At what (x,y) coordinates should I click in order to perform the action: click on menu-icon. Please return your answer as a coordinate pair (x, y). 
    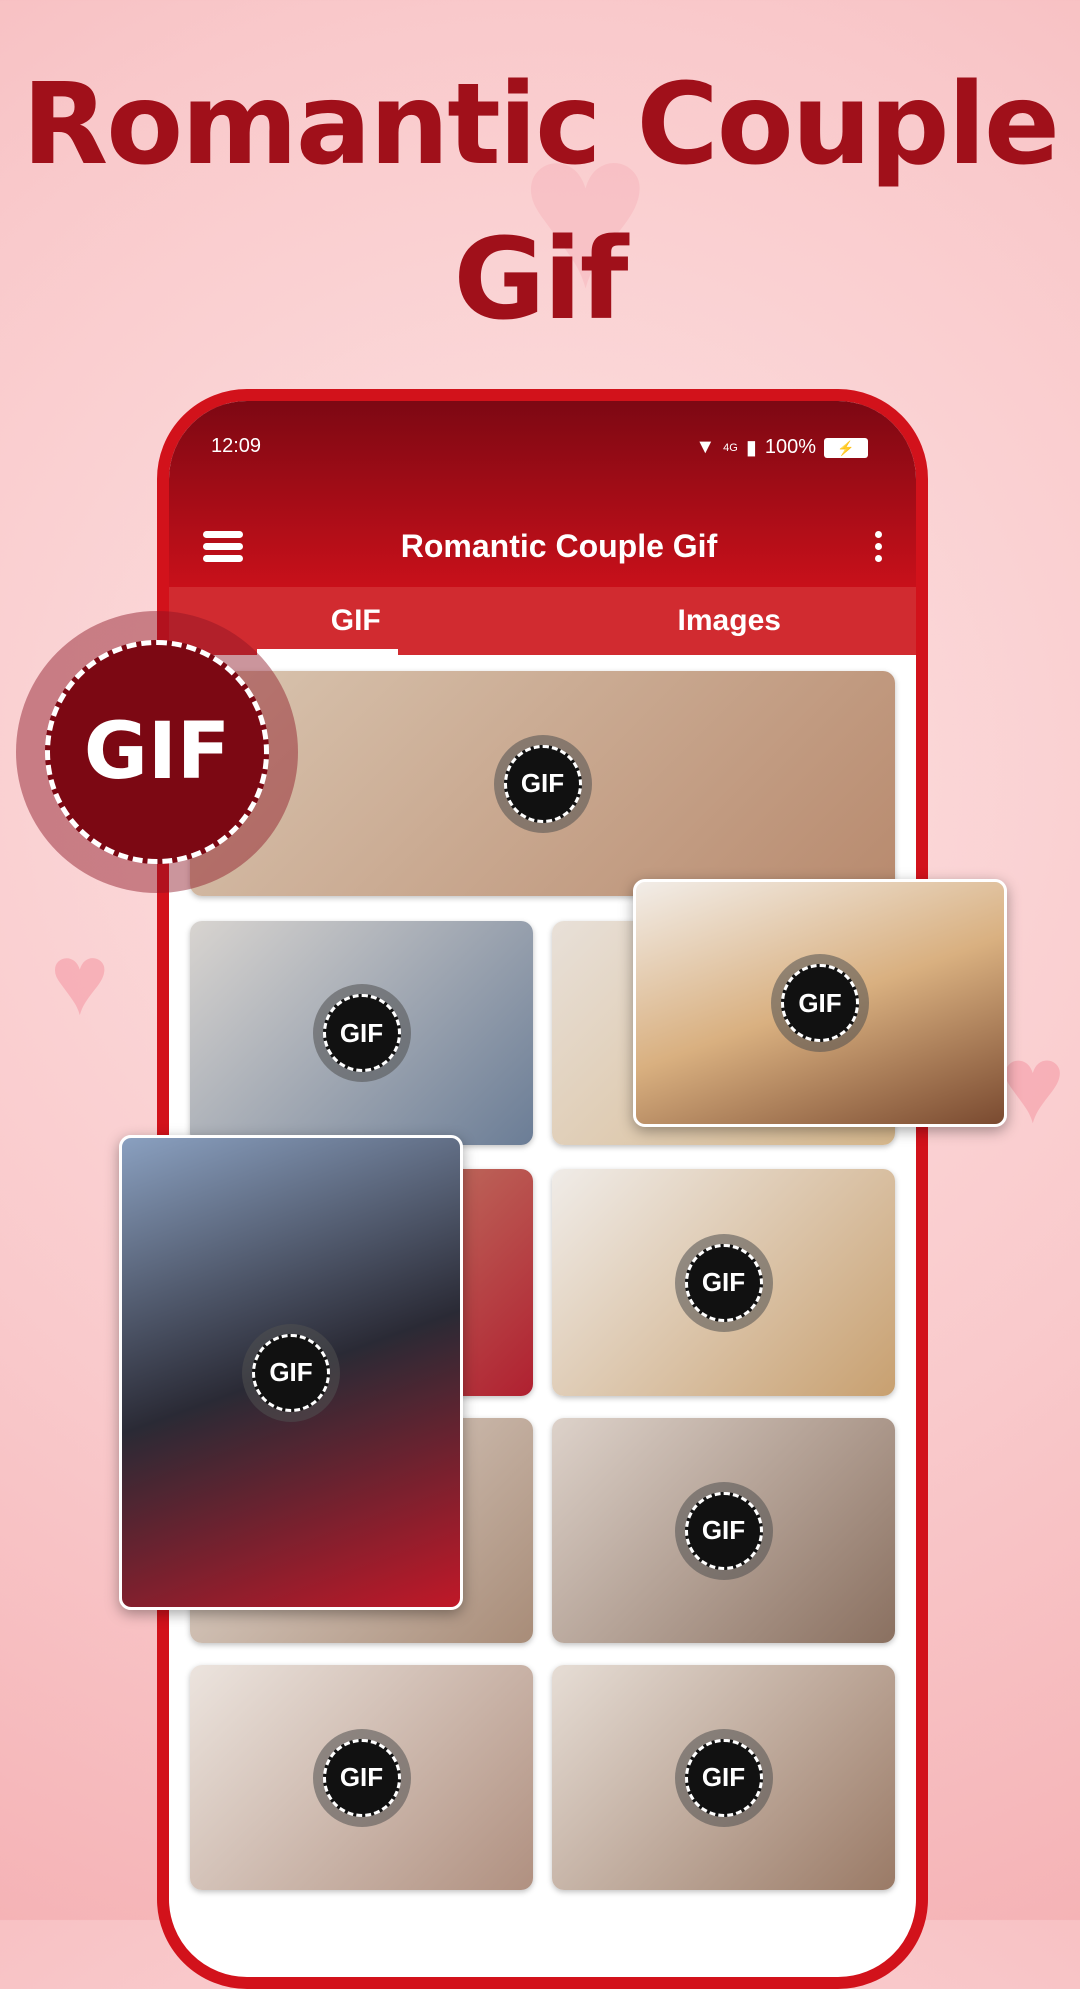
    Looking at the image, I should click on (223, 546).